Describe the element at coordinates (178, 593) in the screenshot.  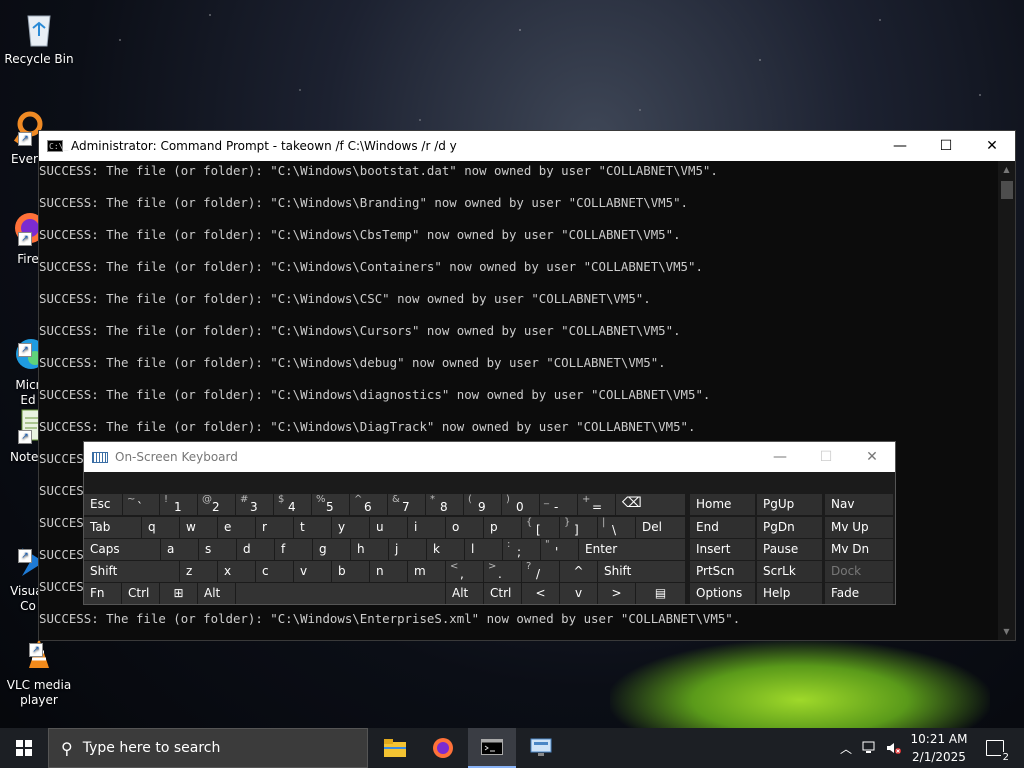
I see `key-windows: ⊞` at that location.